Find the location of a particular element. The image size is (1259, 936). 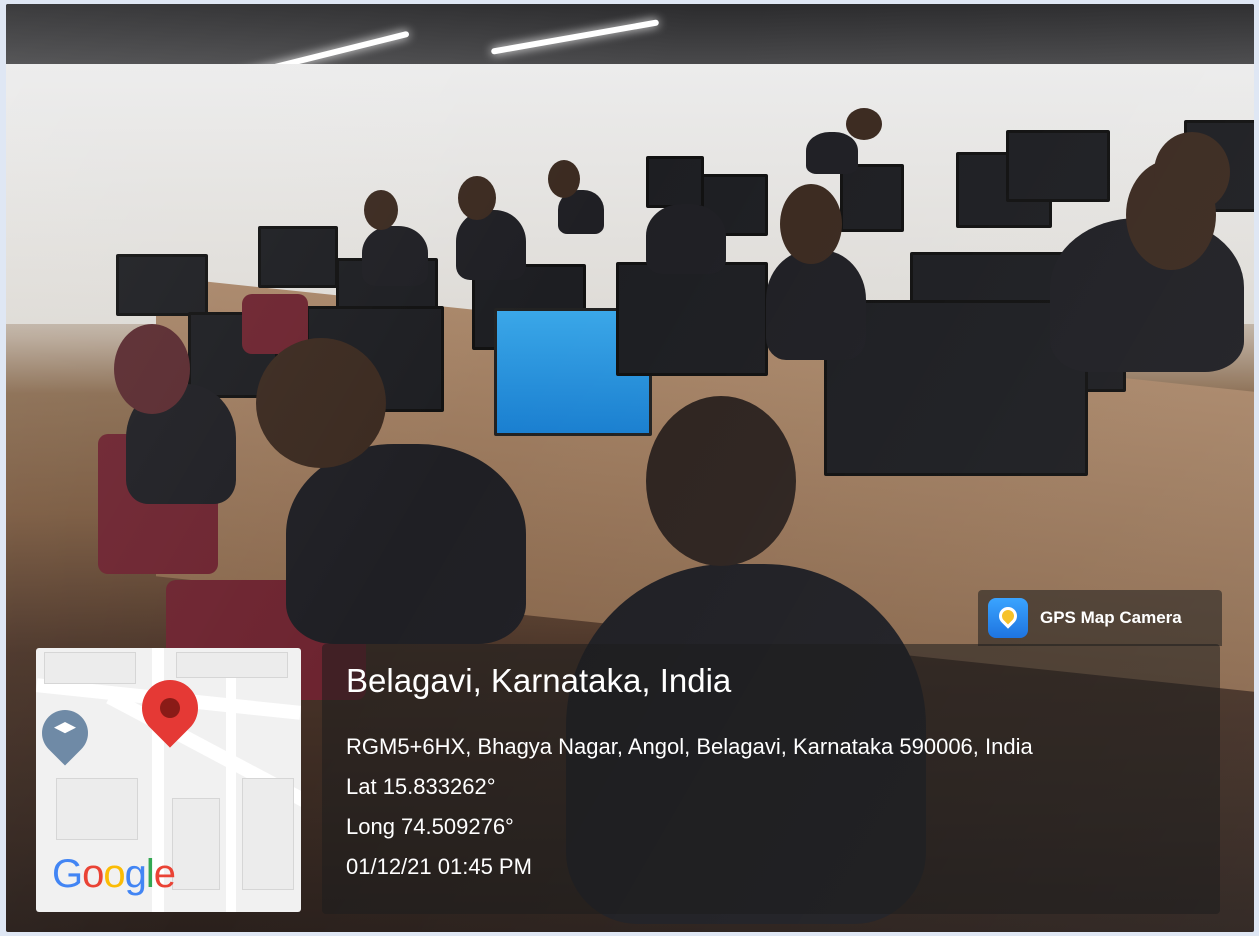

badge-app-name: GPS Map Camera is located at coordinates (1111, 617).